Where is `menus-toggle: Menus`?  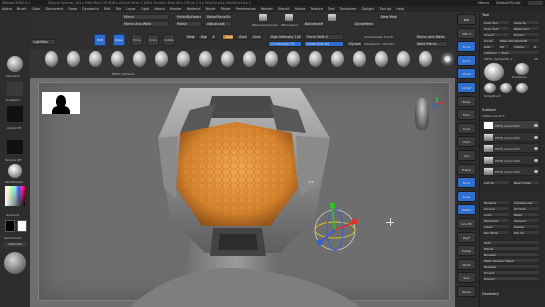 menus-toggle: Menus is located at coordinates (483, 3).